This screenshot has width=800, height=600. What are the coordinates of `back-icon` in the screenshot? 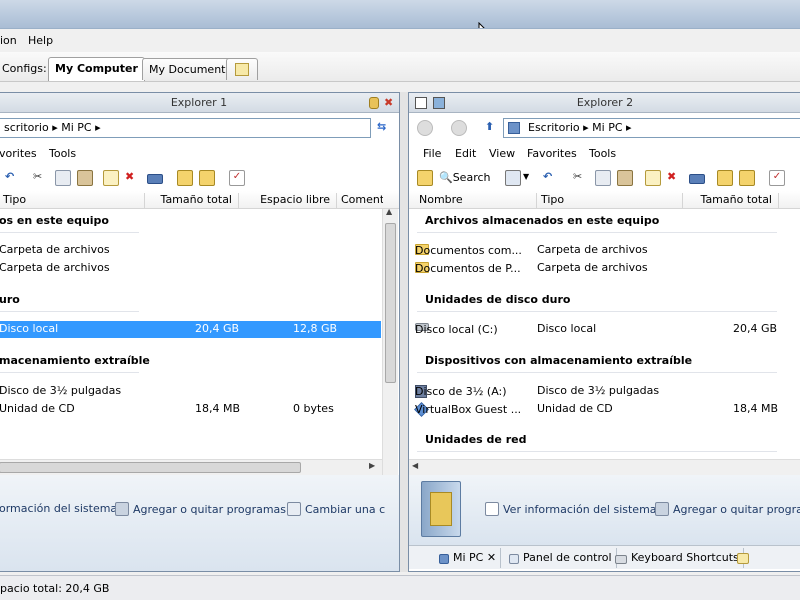 It's located at (425, 128).